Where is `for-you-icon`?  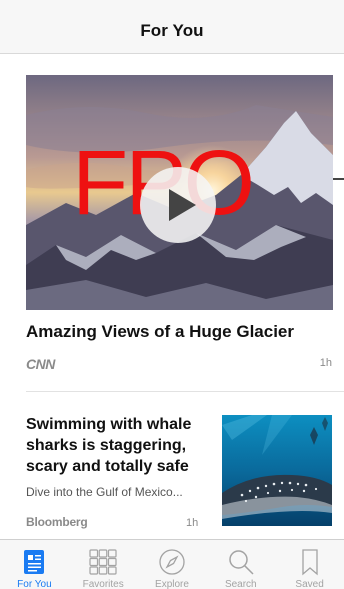
for-you-icon is located at coordinates (34, 562).